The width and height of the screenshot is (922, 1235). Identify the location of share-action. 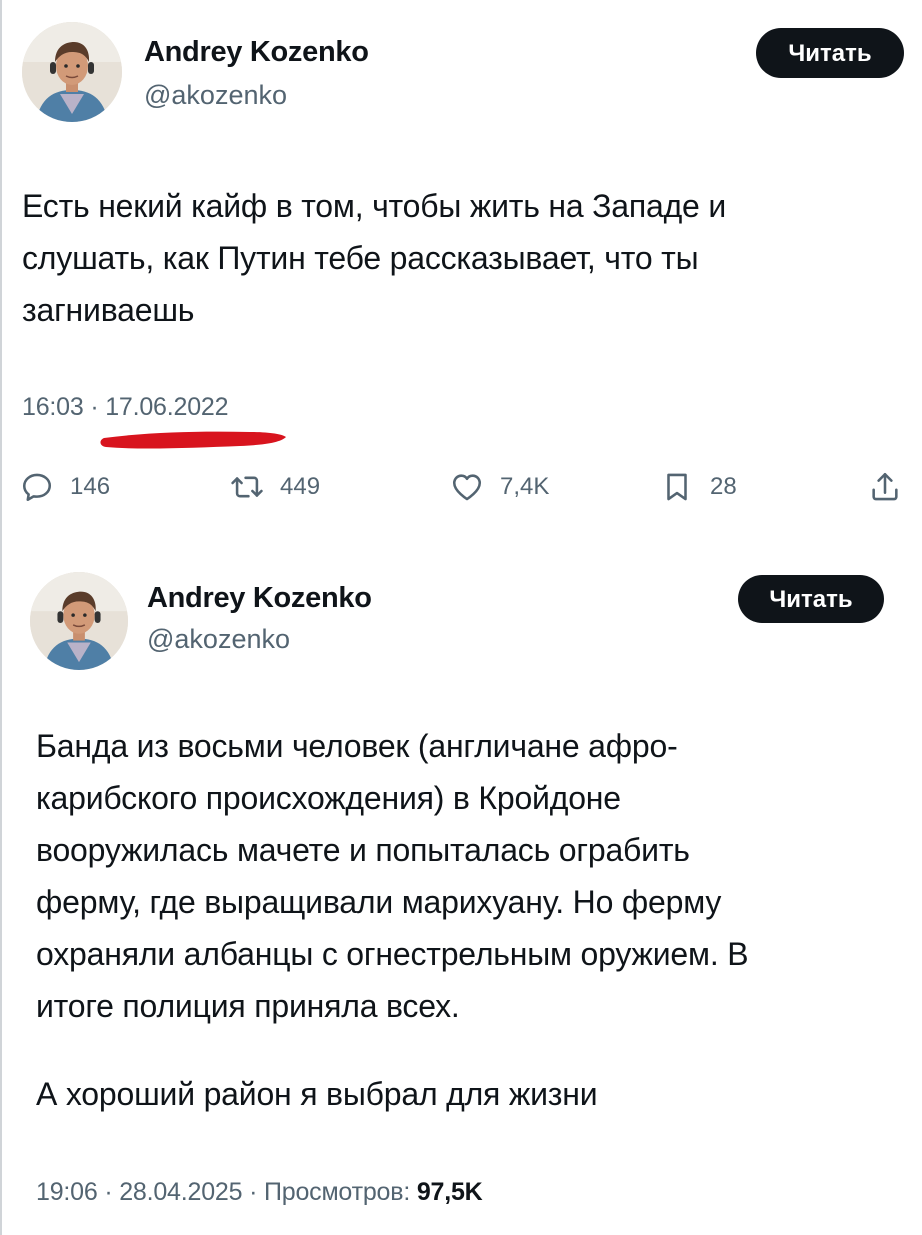
(885, 487).